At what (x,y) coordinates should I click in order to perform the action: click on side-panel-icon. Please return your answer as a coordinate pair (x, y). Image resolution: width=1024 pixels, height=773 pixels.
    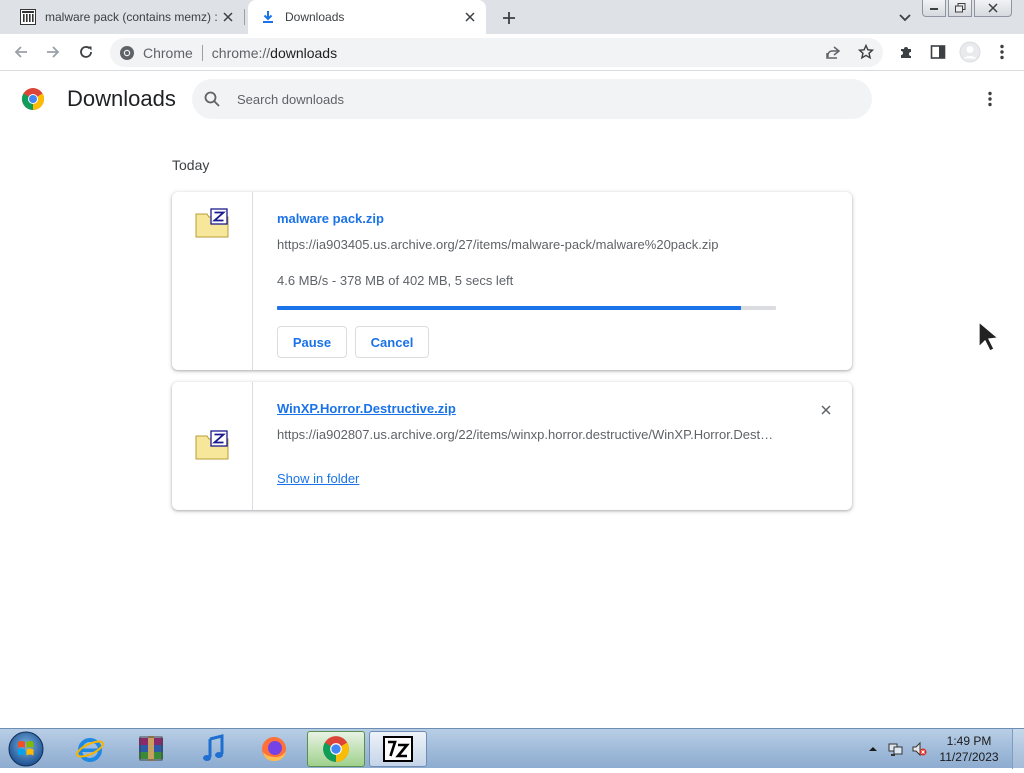
    Looking at the image, I should click on (938, 52).